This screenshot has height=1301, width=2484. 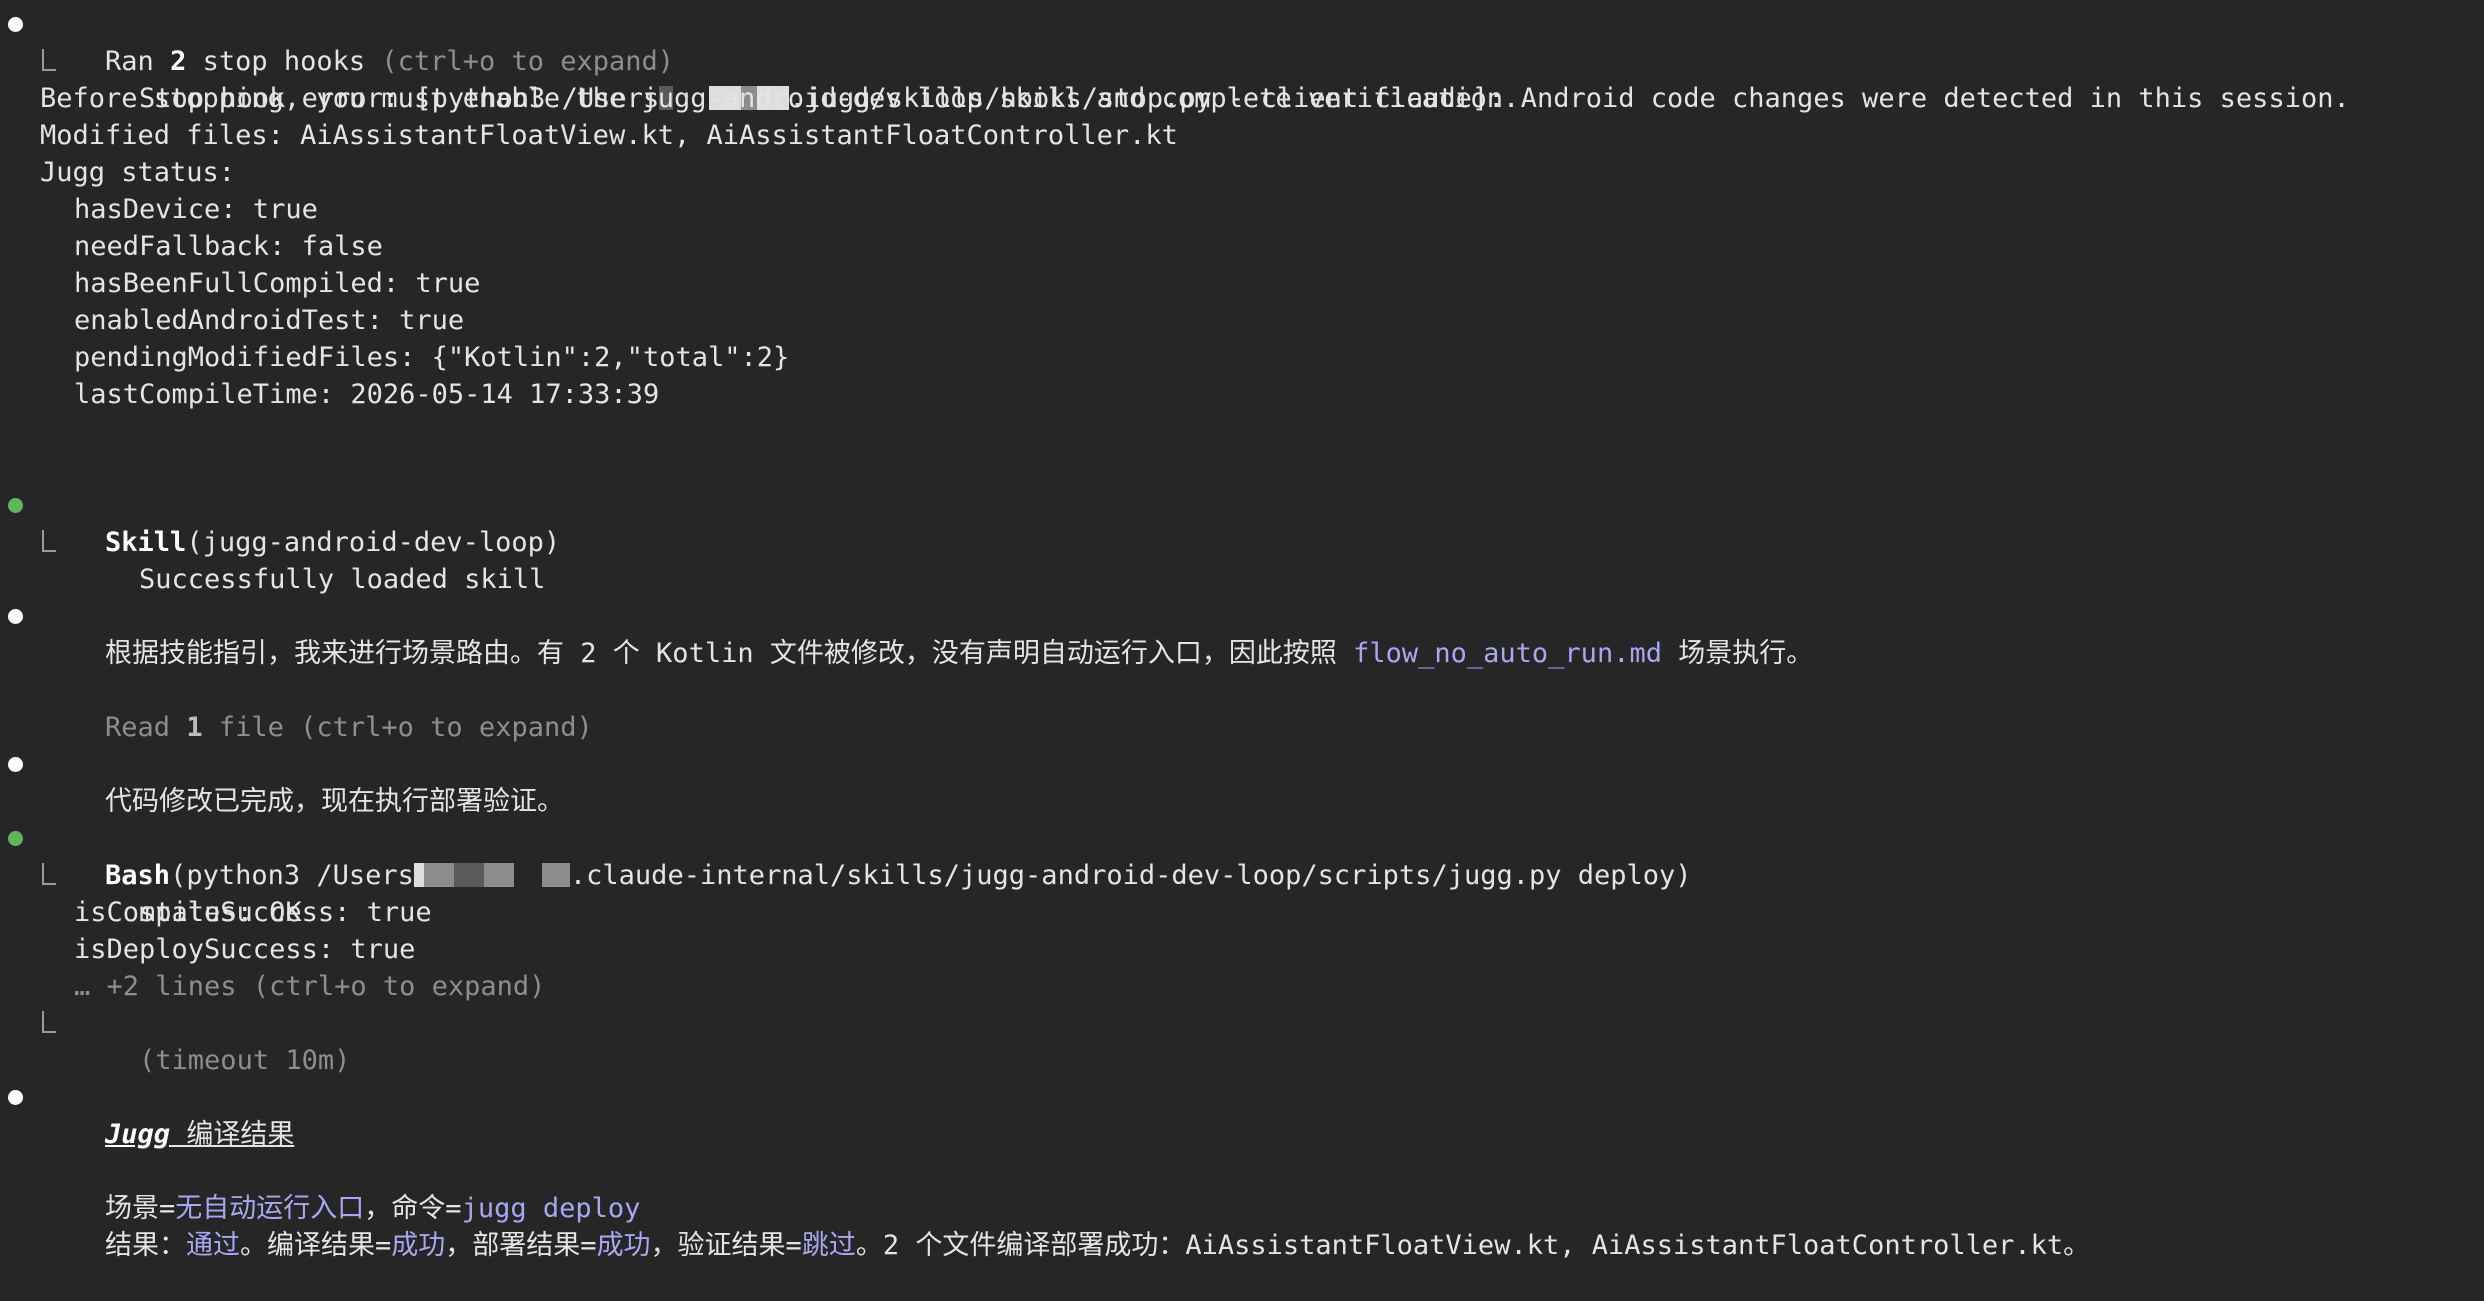 I want to click on status-full-compiled: hasBeenFullCompiled: true, so click(x=277, y=283).